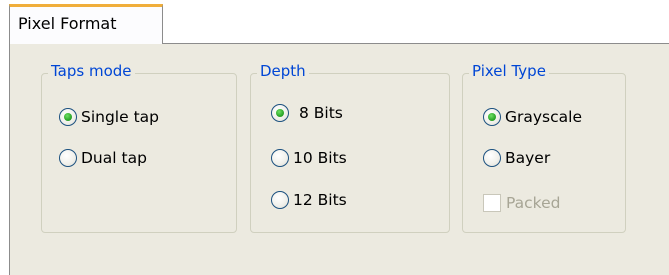  I want to click on radio-grayscale: Grayscale, so click(532, 117).